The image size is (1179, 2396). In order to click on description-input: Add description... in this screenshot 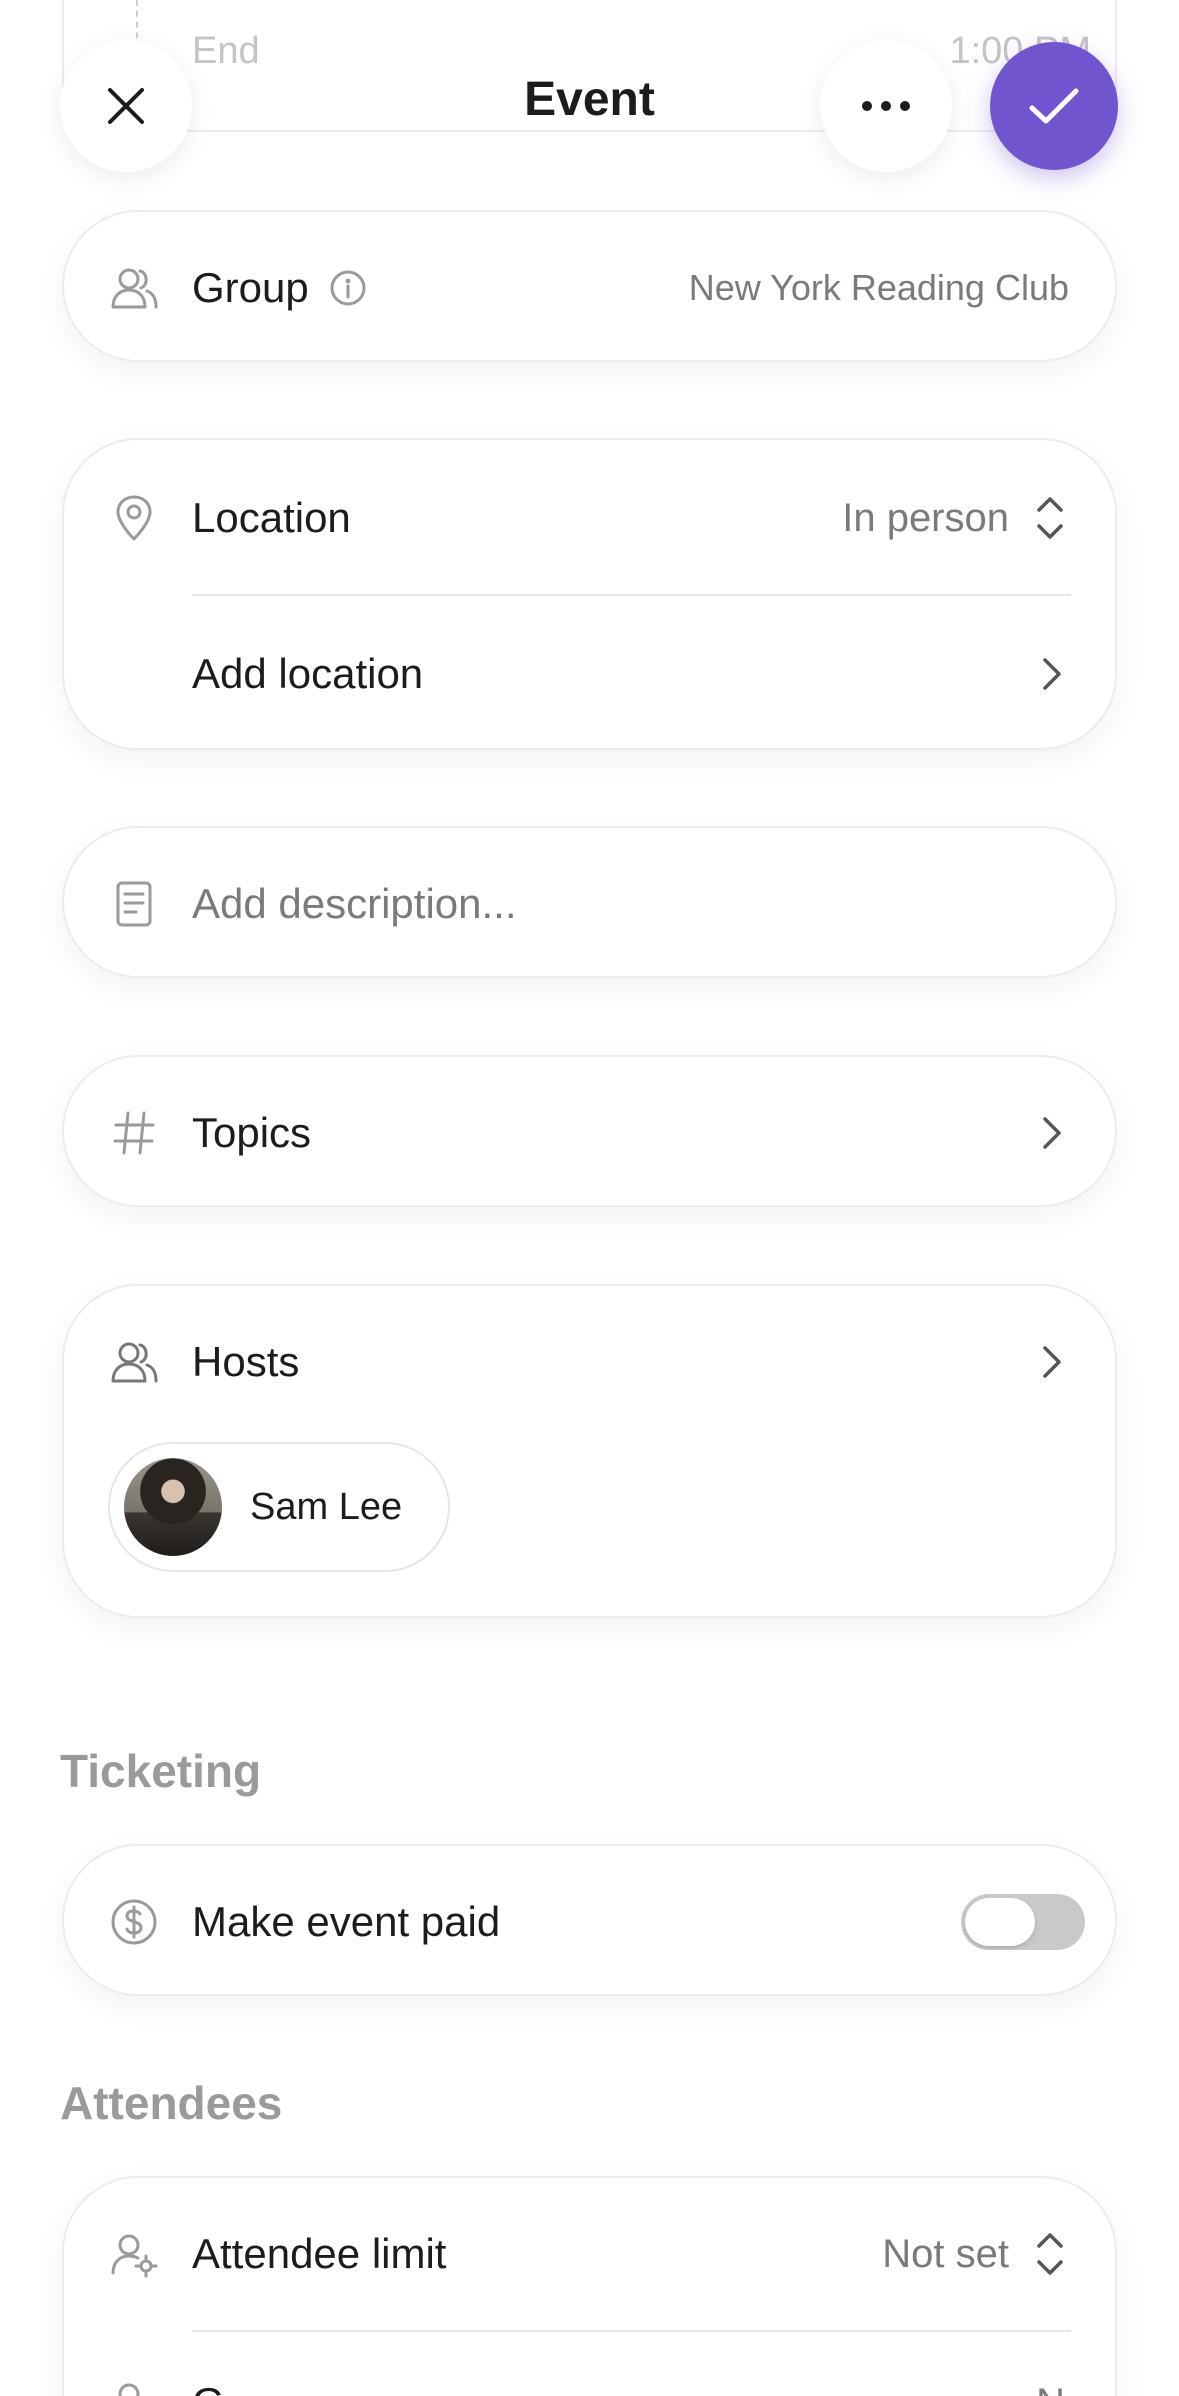, I will do `click(354, 904)`.